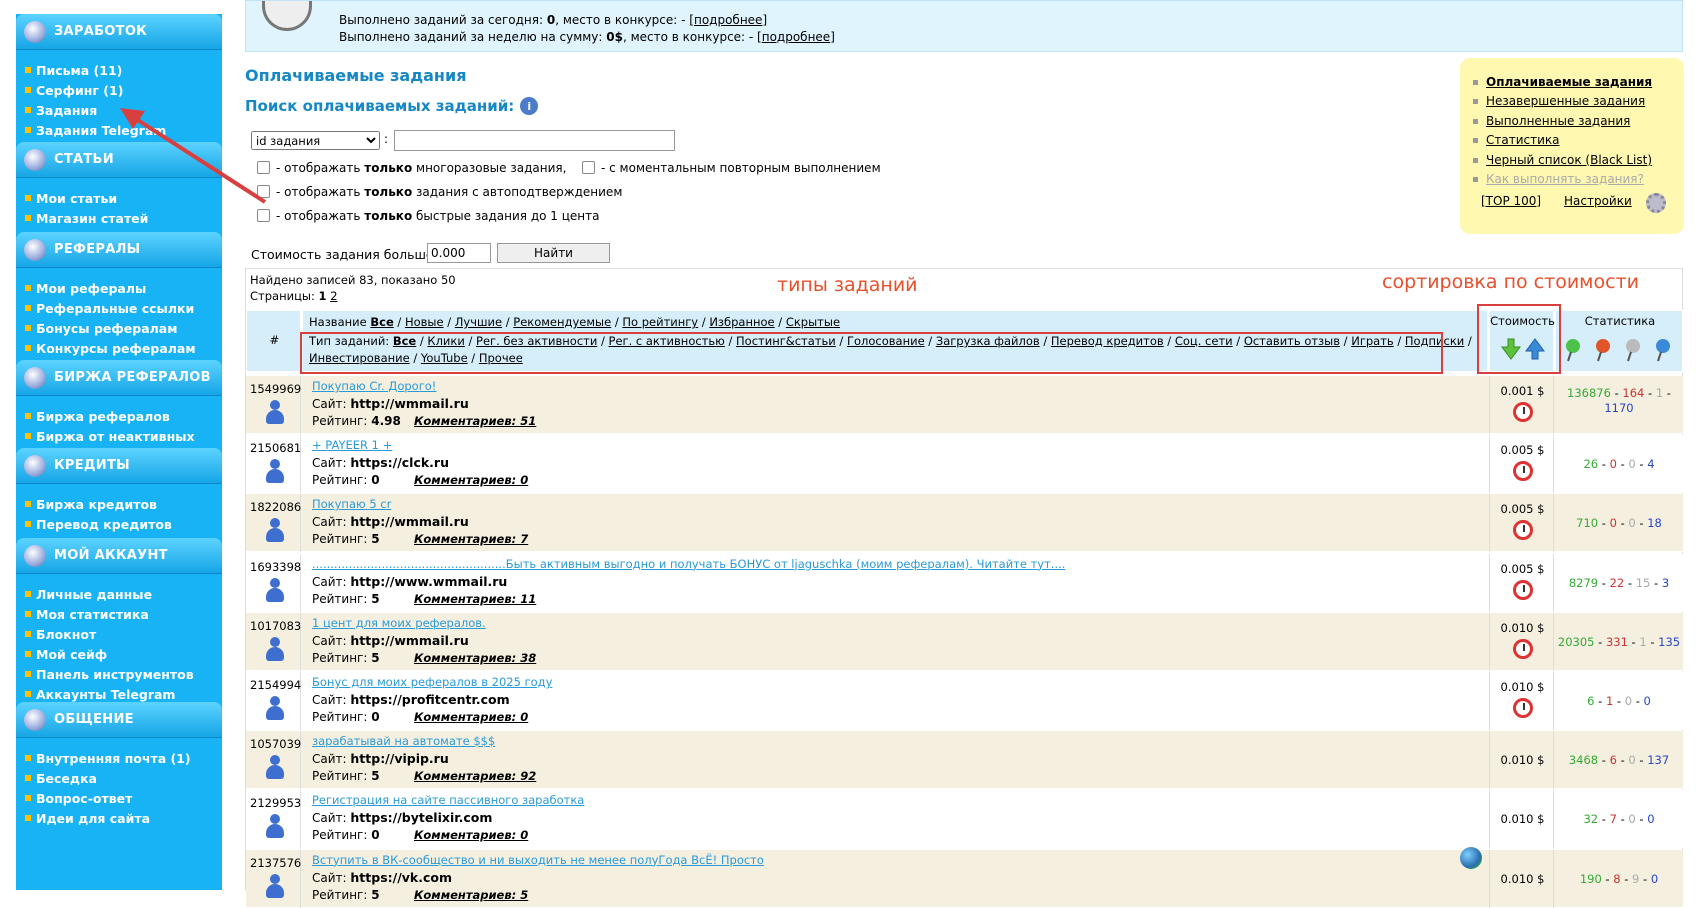  What do you see at coordinates (119, 218) in the screenshot?
I see `sidebar-item: Магазин статей` at bounding box center [119, 218].